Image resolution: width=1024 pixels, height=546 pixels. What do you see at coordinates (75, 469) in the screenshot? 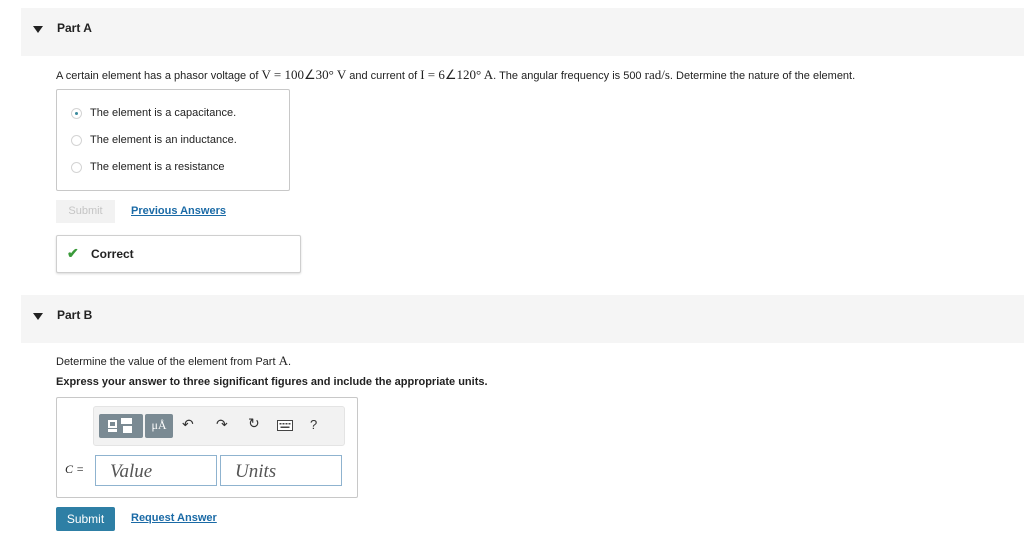
I see `variable-label: C =` at bounding box center [75, 469].